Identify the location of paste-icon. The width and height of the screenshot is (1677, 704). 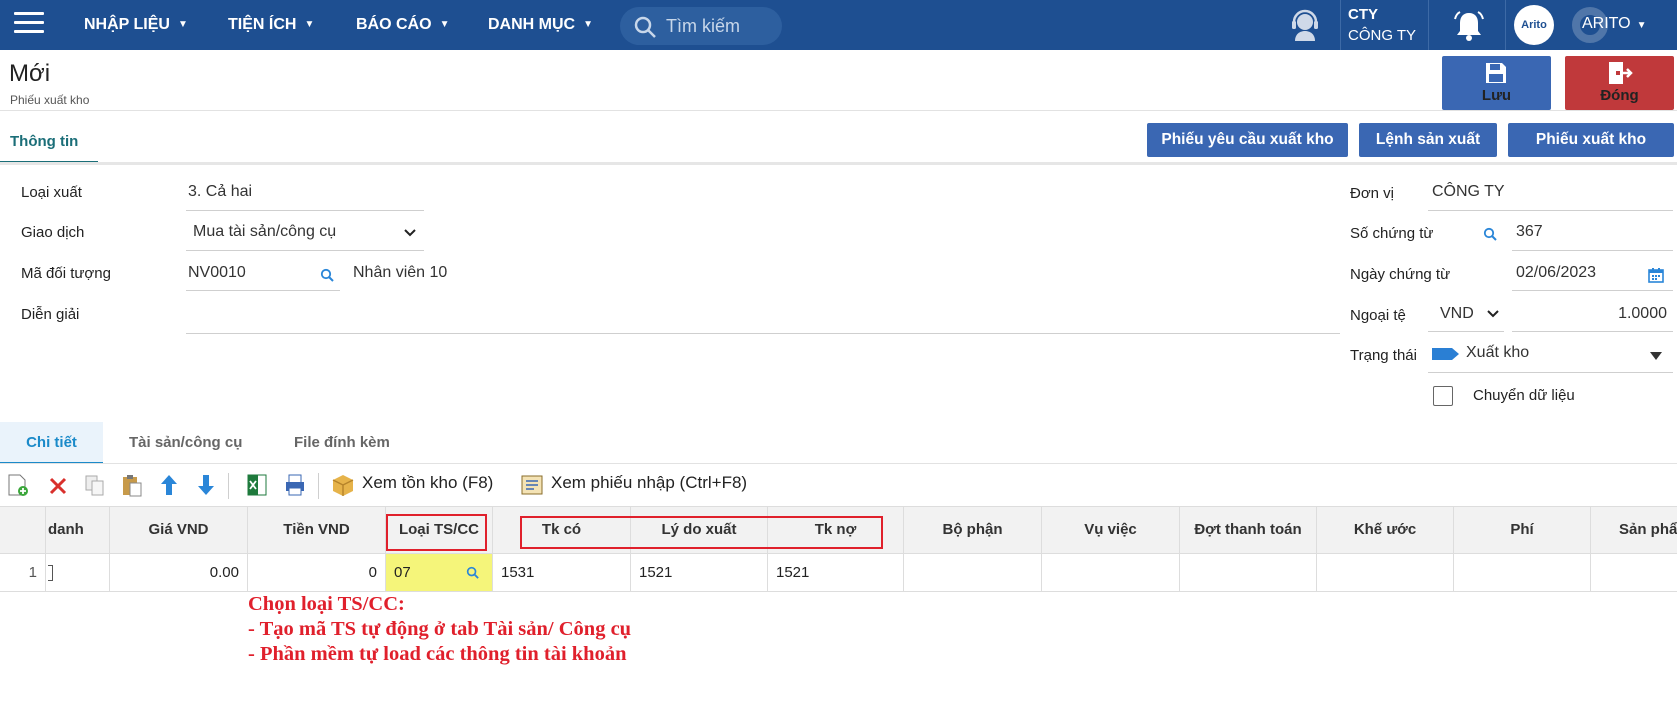
(132, 485).